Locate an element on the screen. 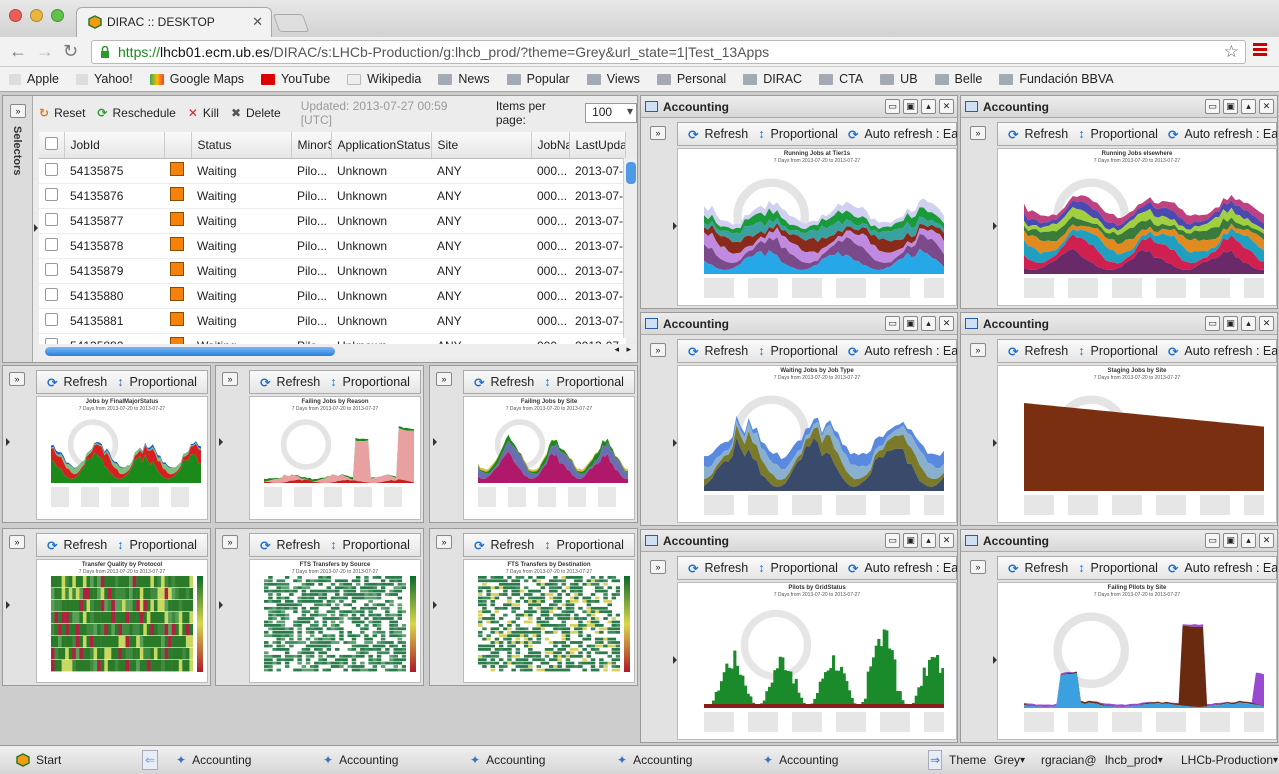 The image size is (1279, 774). close-window-icon is located at coordinates (15, 15).